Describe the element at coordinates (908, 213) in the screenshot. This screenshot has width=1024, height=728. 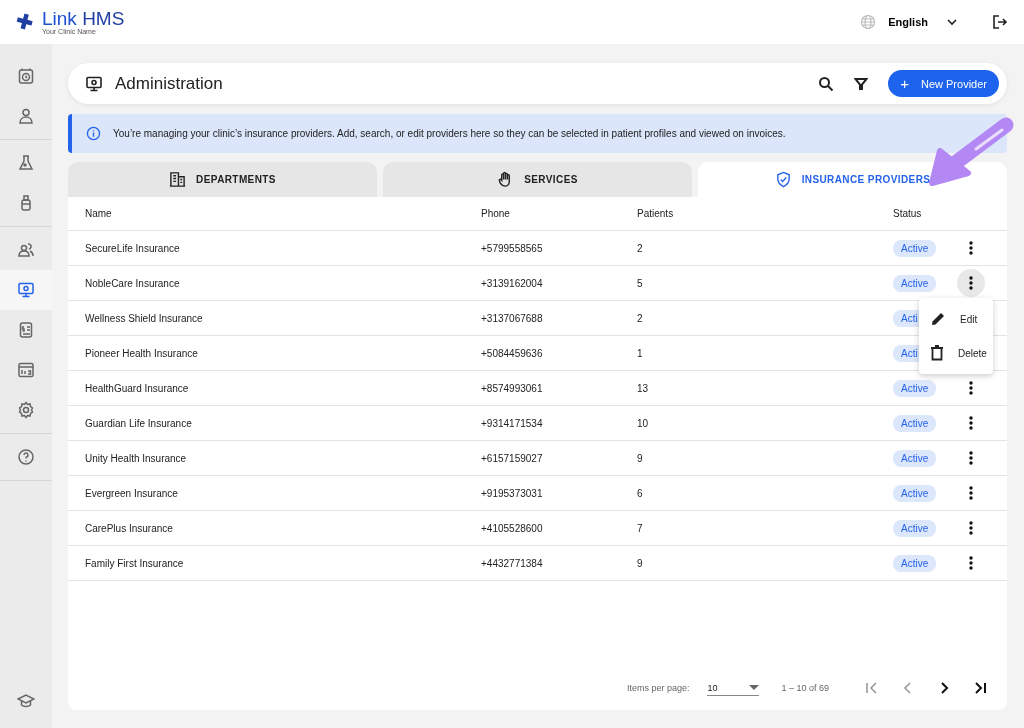
I see `column-header: Status` at that location.